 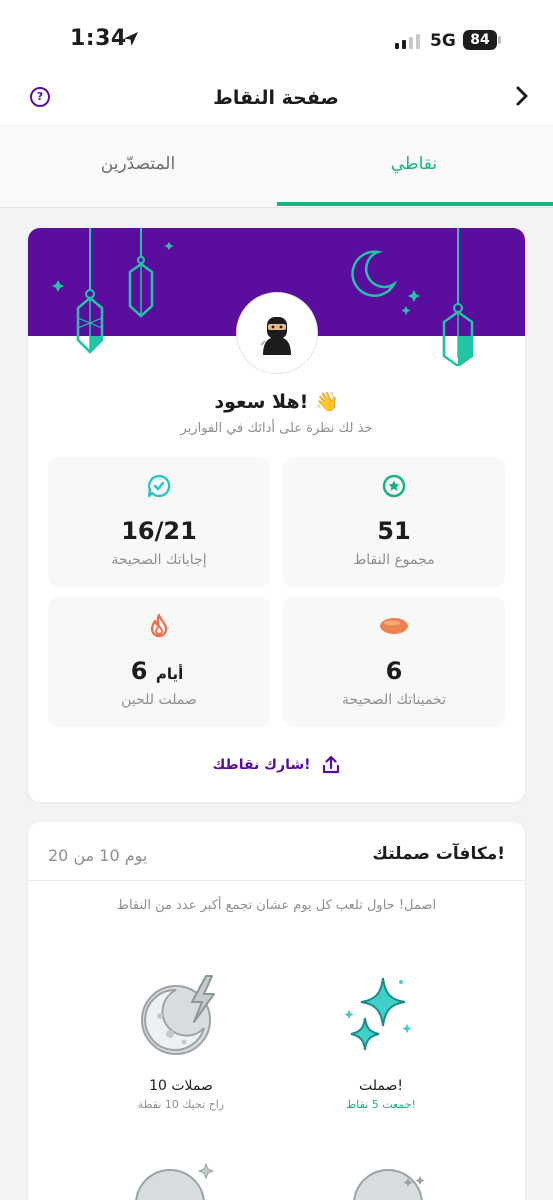 I want to click on avatar, so click(x=277, y=333).